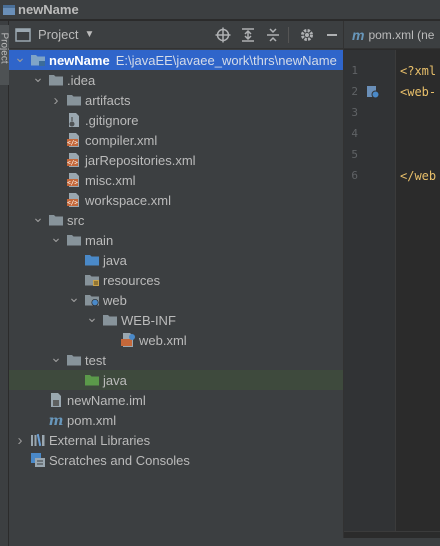 The image size is (440, 546). Describe the element at coordinates (176, 78) in the screenshot. I see `tree-row: ⌄ .idea` at that location.